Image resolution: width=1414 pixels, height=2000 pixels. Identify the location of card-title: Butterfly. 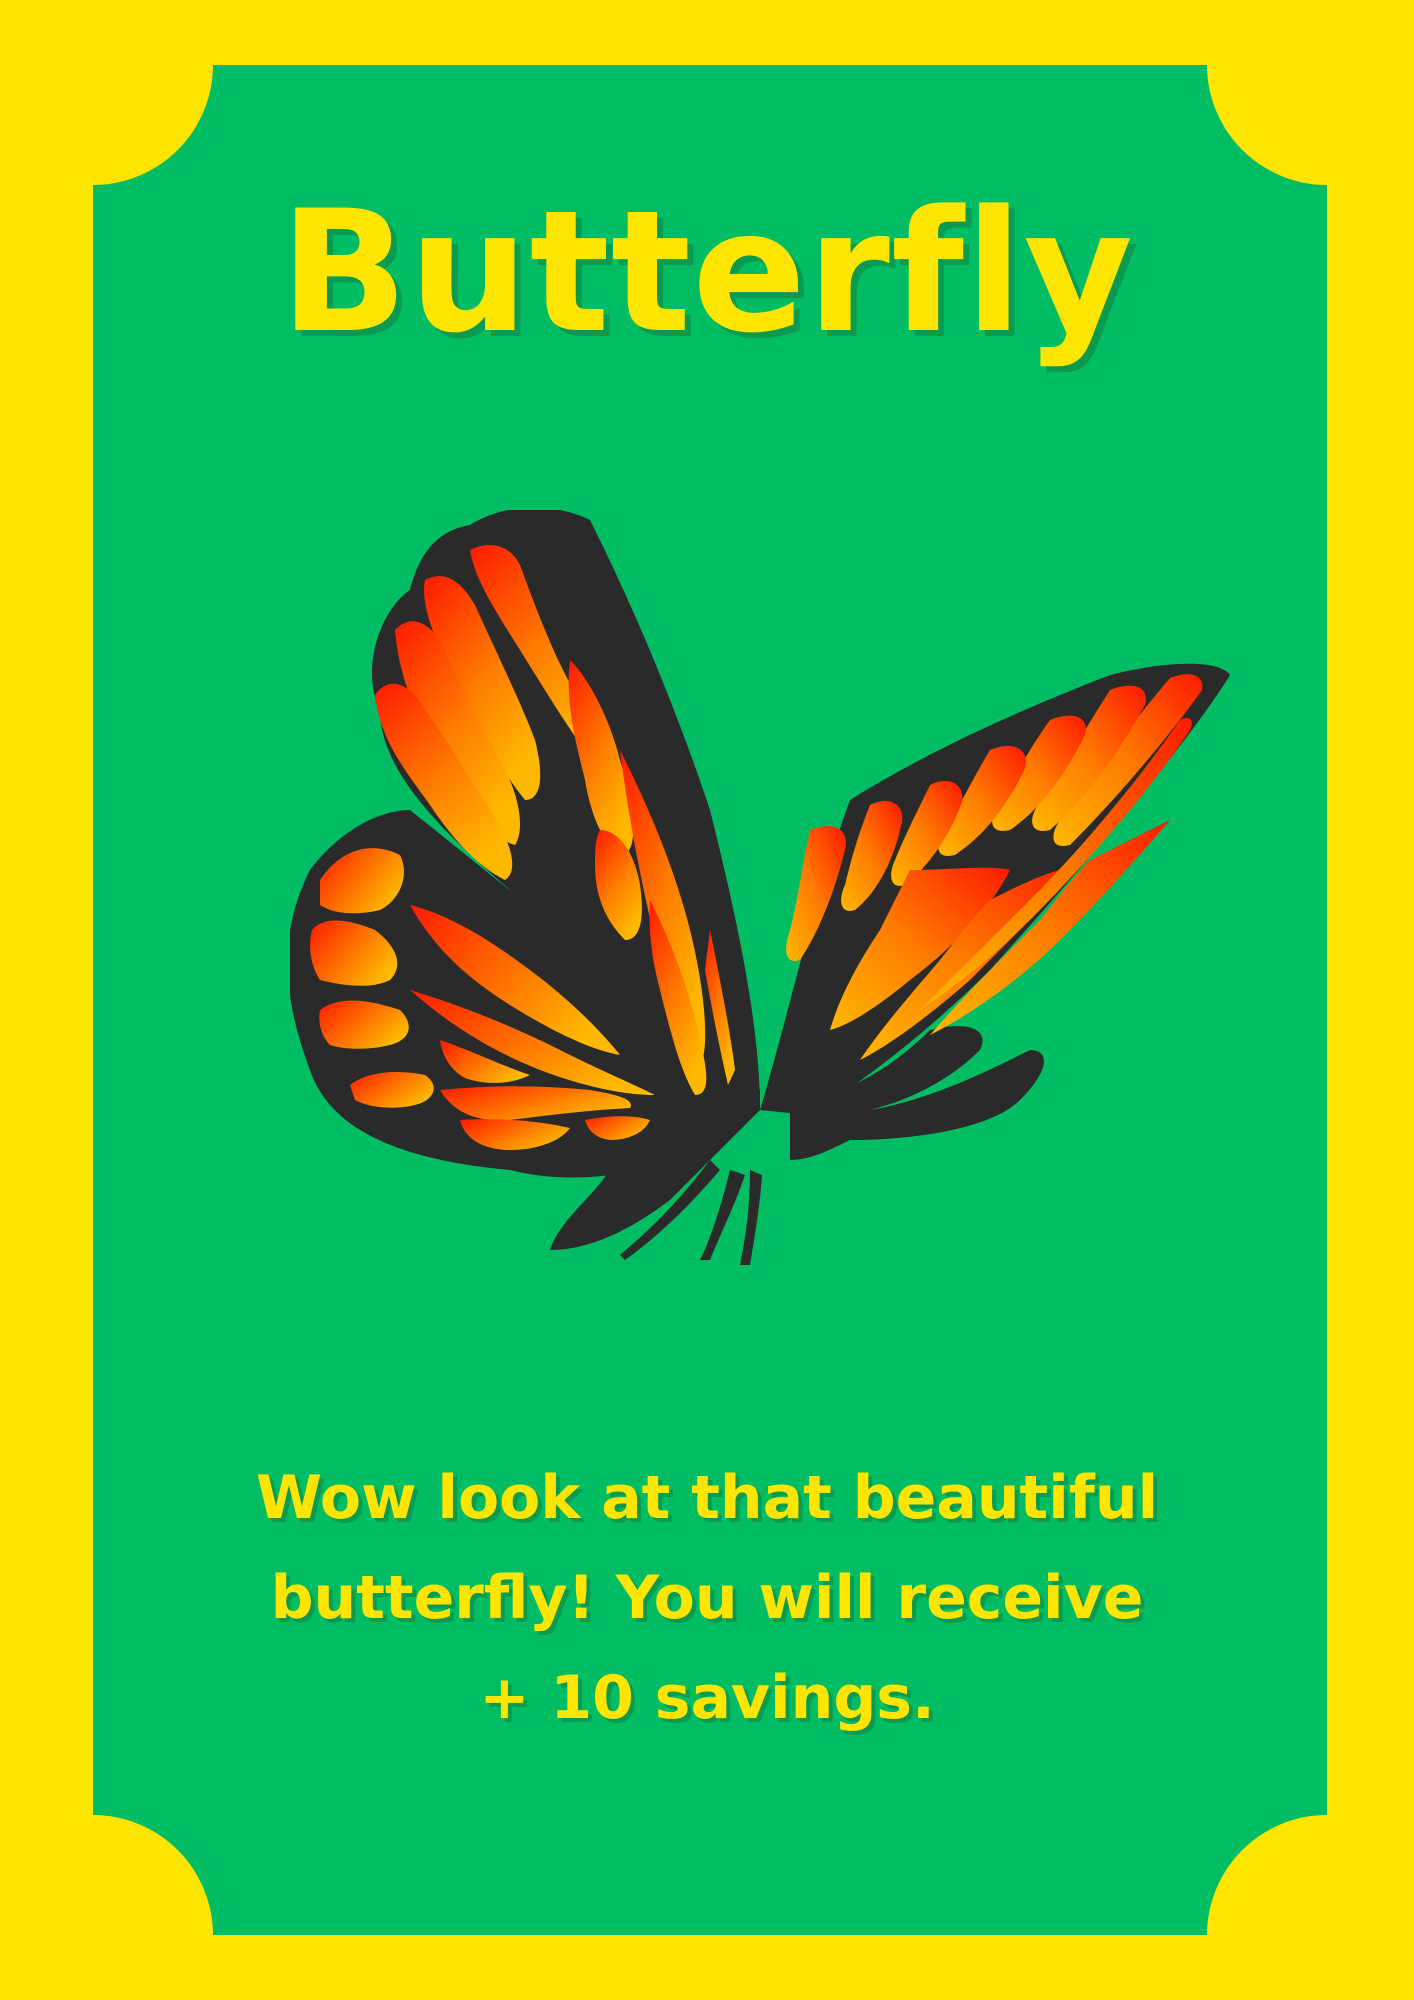
(707, 272).